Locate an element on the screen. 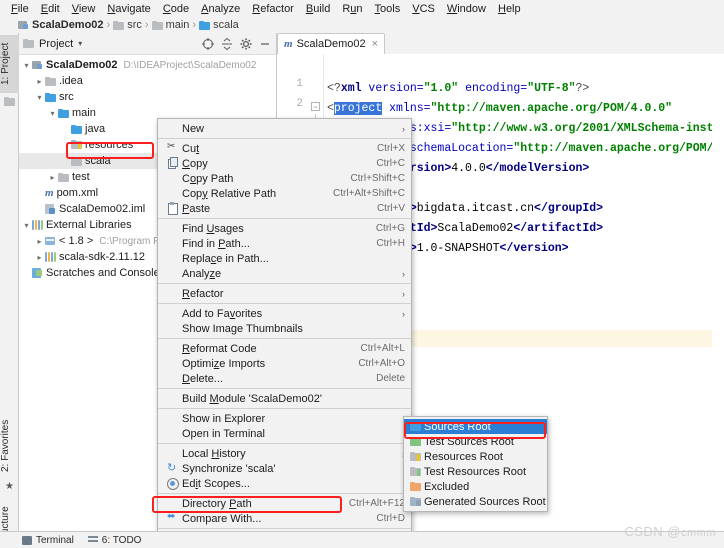 The width and height of the screenshot is (724, 548). menu-tools: Tools is located at coordinates (388, 9).